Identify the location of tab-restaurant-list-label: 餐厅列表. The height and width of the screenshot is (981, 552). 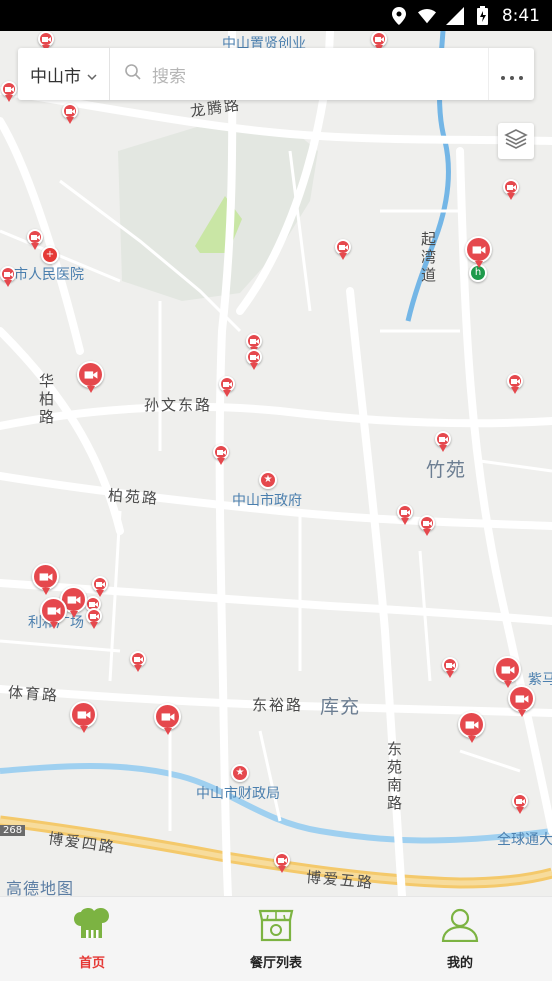
(275, 963).